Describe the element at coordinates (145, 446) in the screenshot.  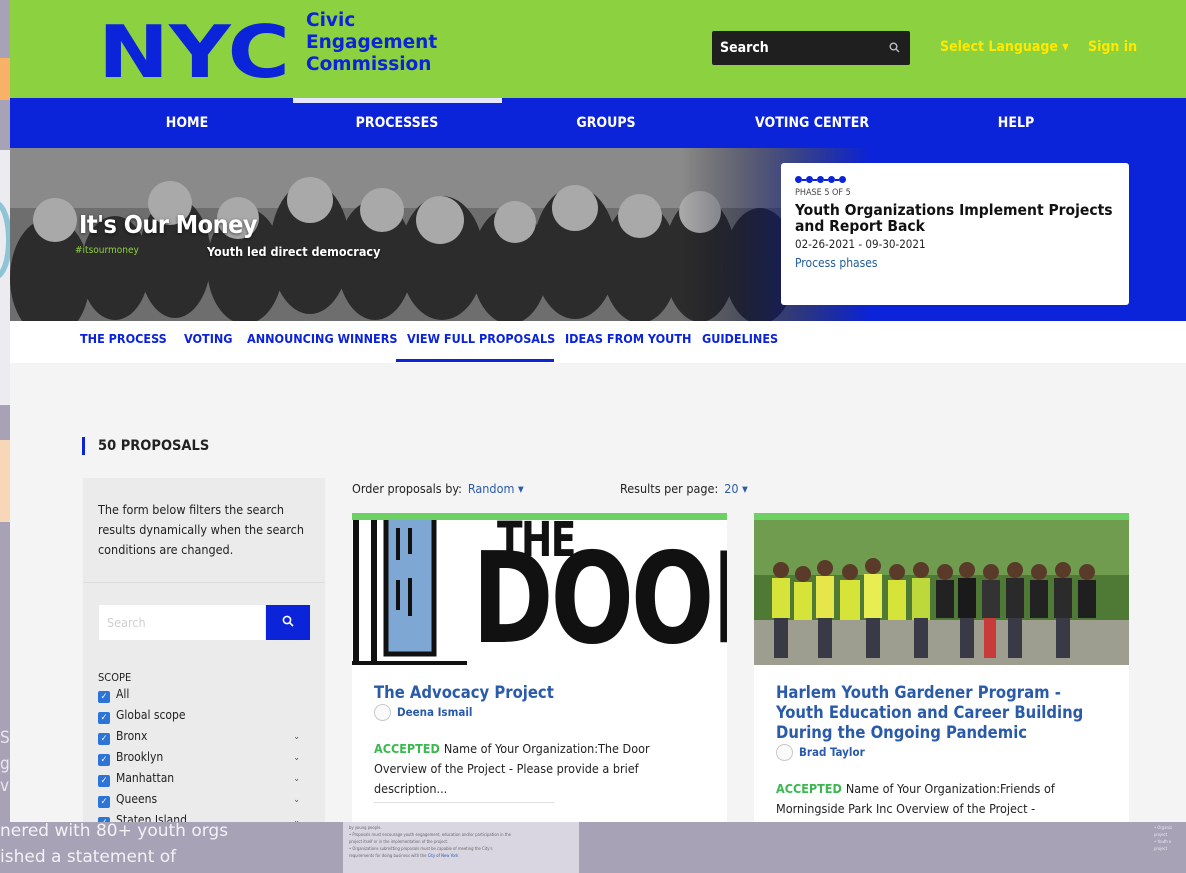
I see `proposals-count: 50 PROPOSALS` at that location.